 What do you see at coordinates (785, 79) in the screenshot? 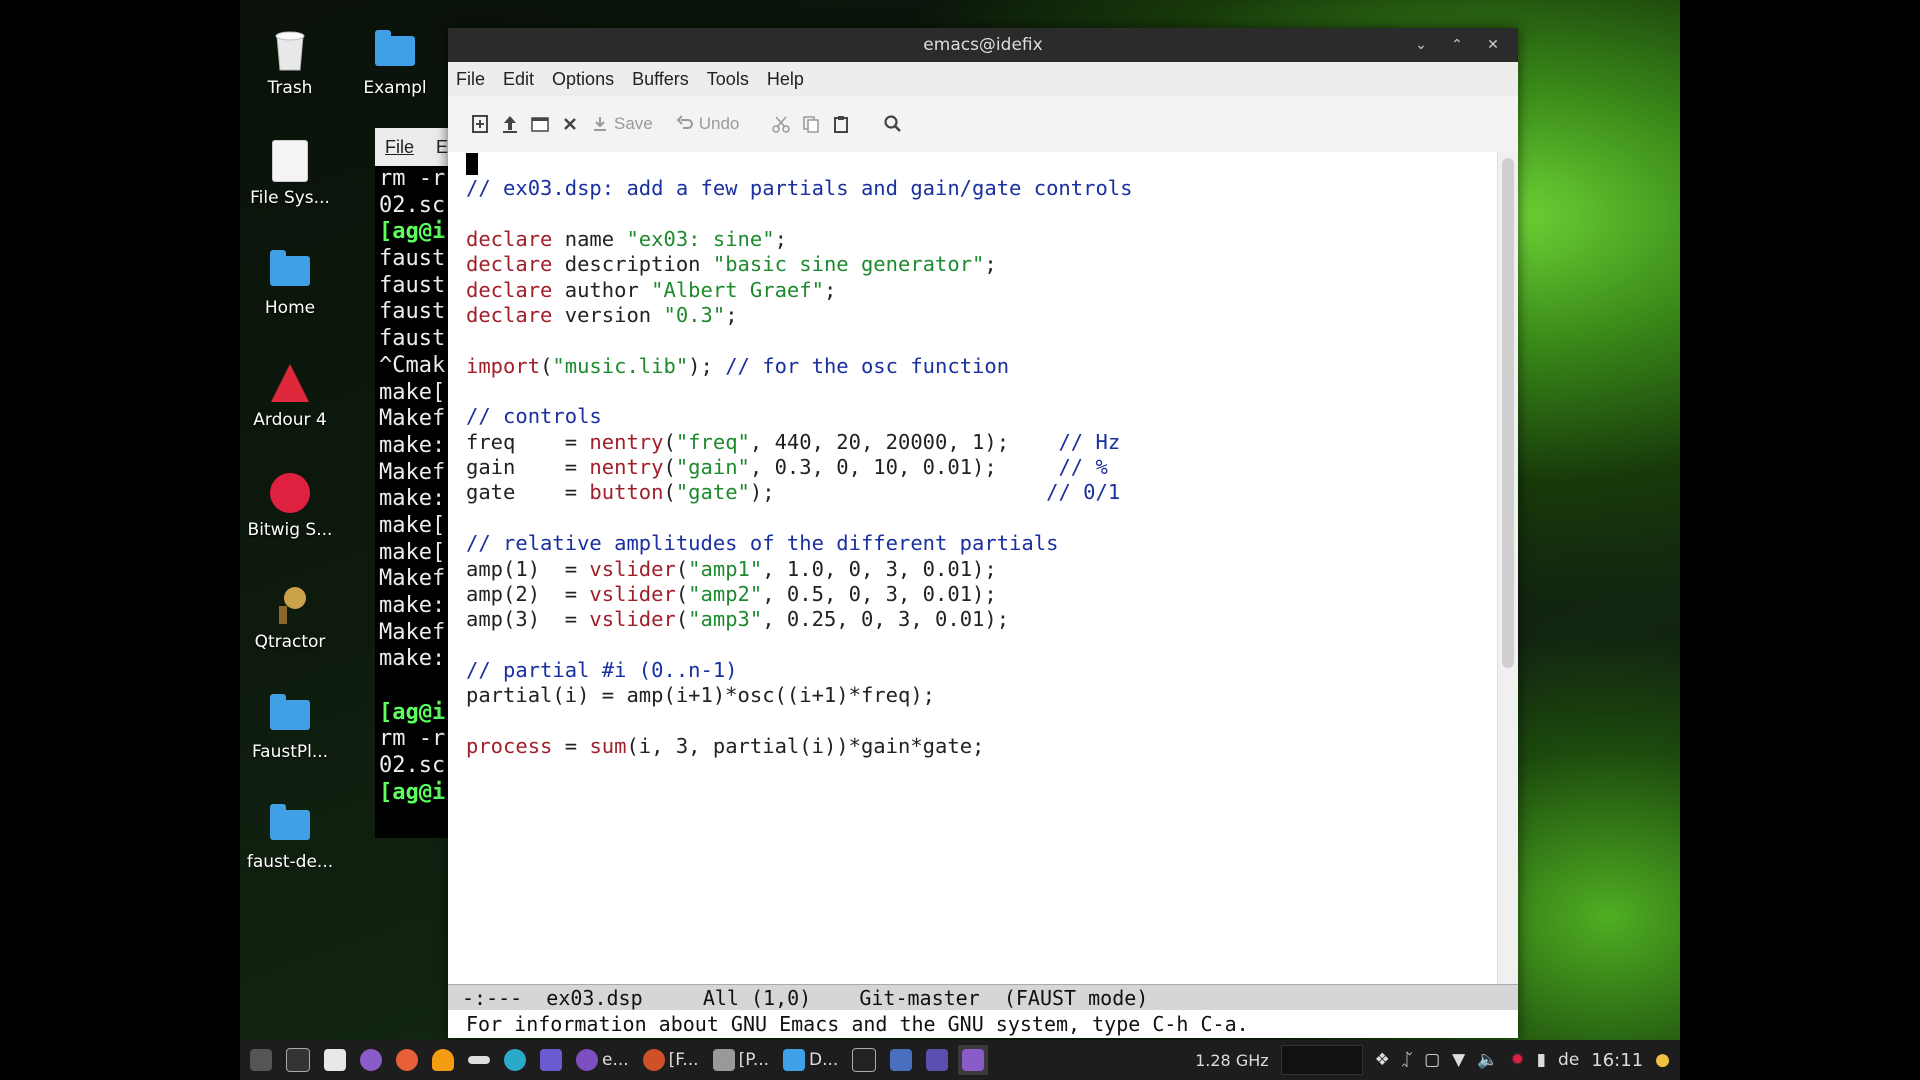
I see `menu-help: Help` at bounding box center [785, 79].